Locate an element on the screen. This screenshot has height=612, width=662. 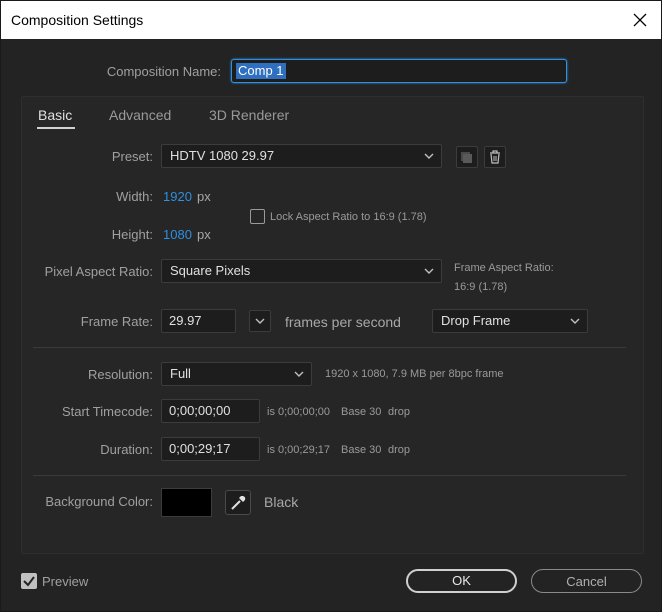
cancel-button: Cancel is located at coordinates (586, 581).